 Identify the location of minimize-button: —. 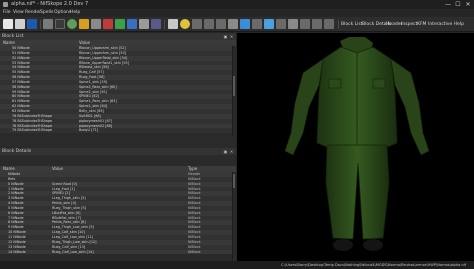
(448, 4).